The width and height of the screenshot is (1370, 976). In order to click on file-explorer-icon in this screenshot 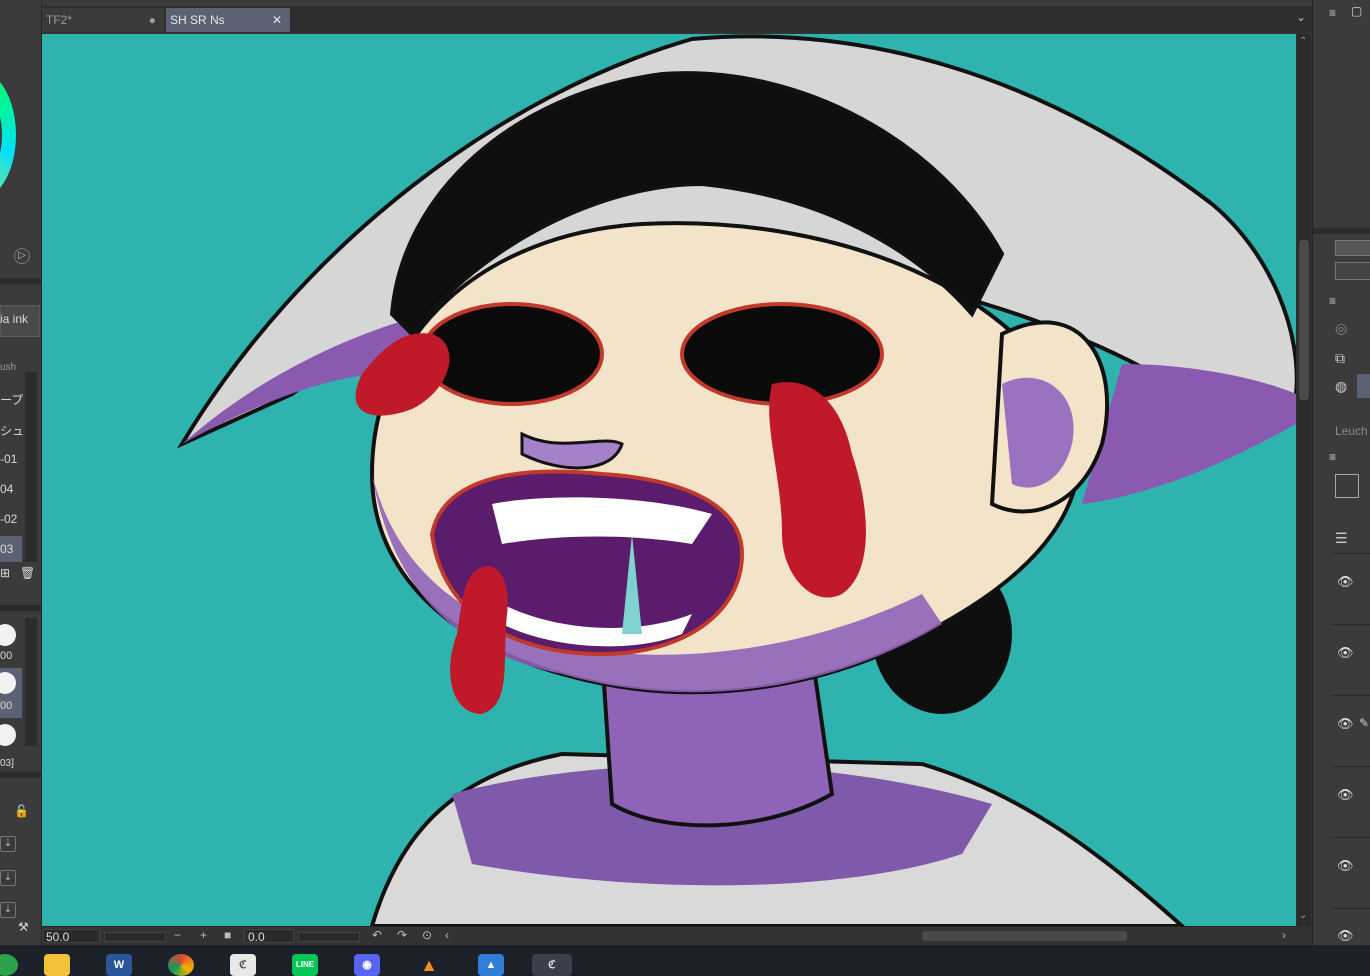, I will do `click(57, 965)`.